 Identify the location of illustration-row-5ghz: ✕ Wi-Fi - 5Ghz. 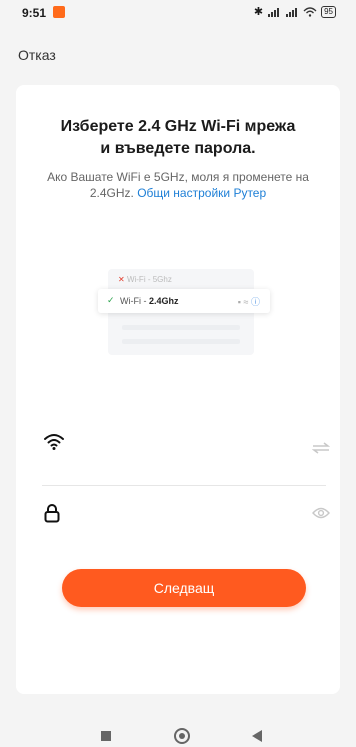
(145, 279).